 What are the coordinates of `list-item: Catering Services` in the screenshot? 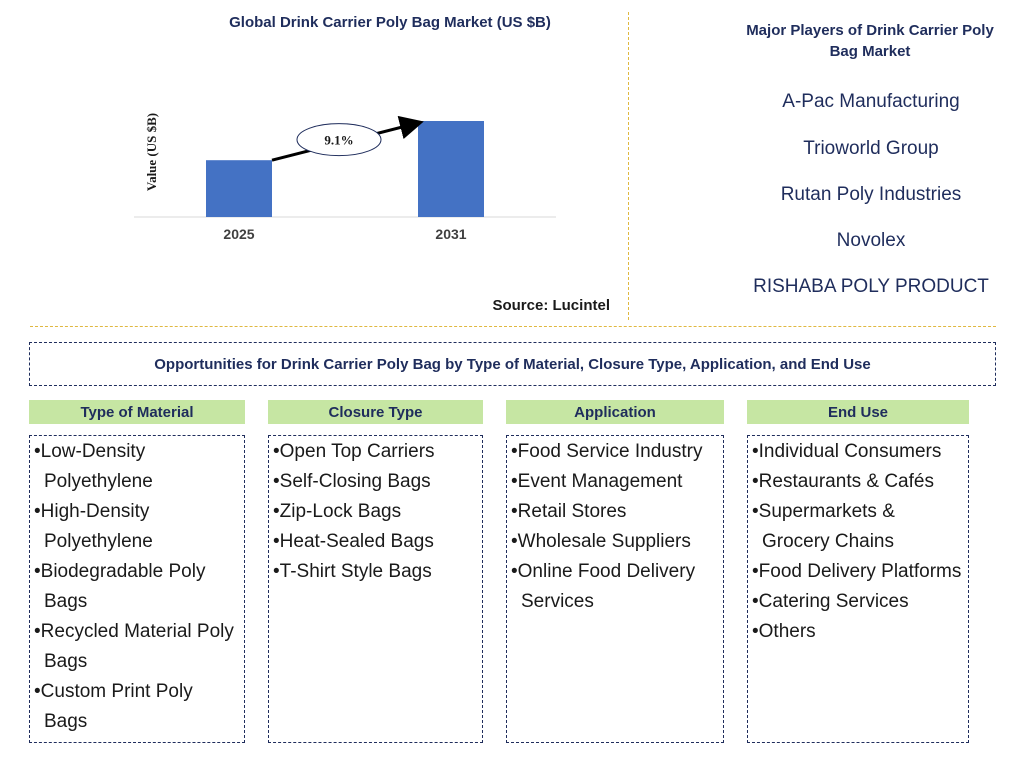 It's located at (858, 602).